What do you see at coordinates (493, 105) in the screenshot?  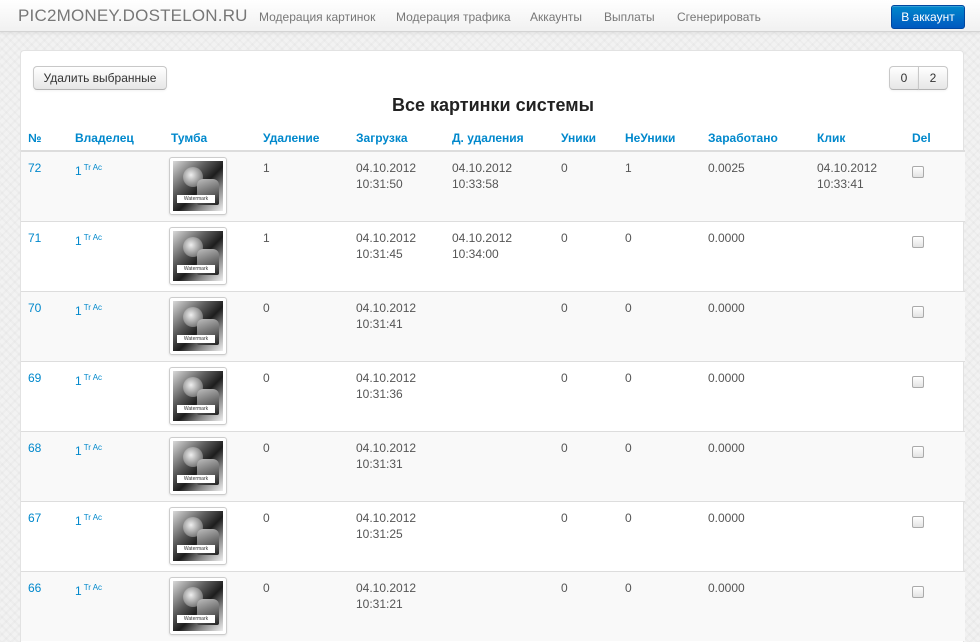 I see `page-title: Все картинки системы` at bounding box center [493, 105].